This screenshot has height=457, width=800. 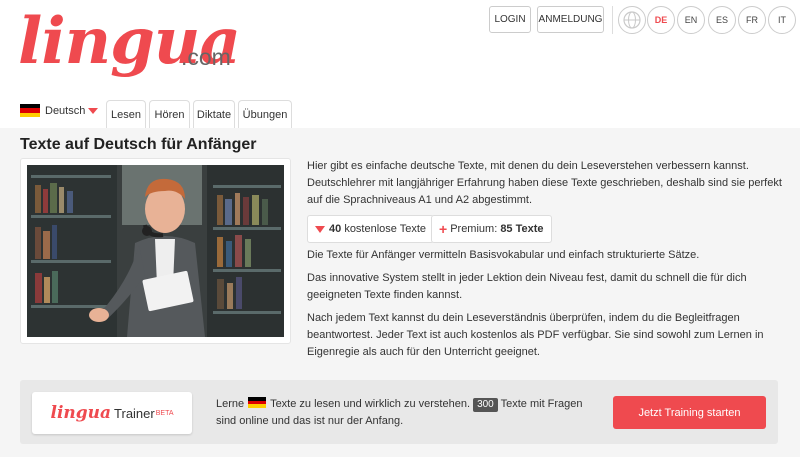 What do you see at coordinates (310, 421) in the screenshot?
I see `trainer-text-d: sind online und das ist nur der Anfang.` at bounding box center [310, 421].